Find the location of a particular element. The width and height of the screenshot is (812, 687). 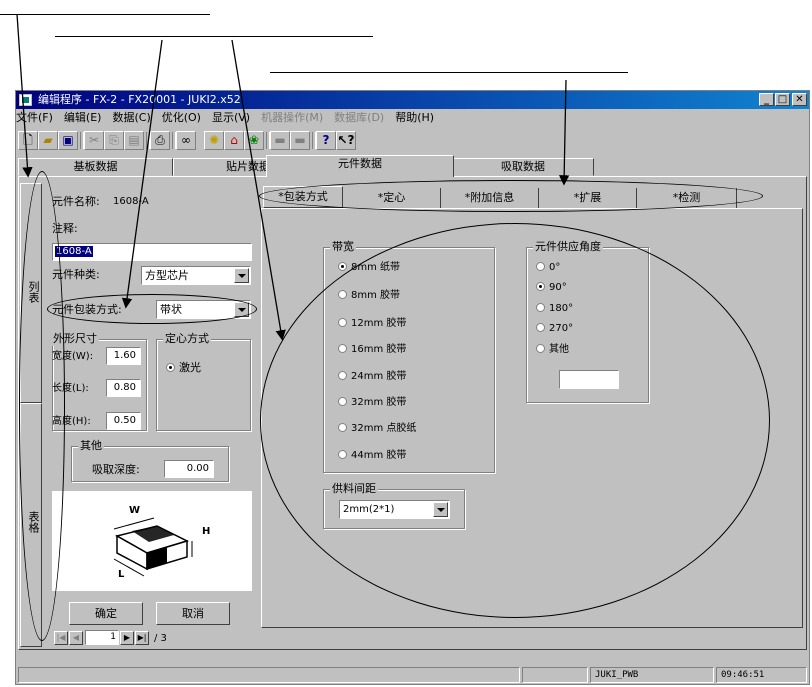

menu-help: 帮助(H) is located at coordinates (414, 117).